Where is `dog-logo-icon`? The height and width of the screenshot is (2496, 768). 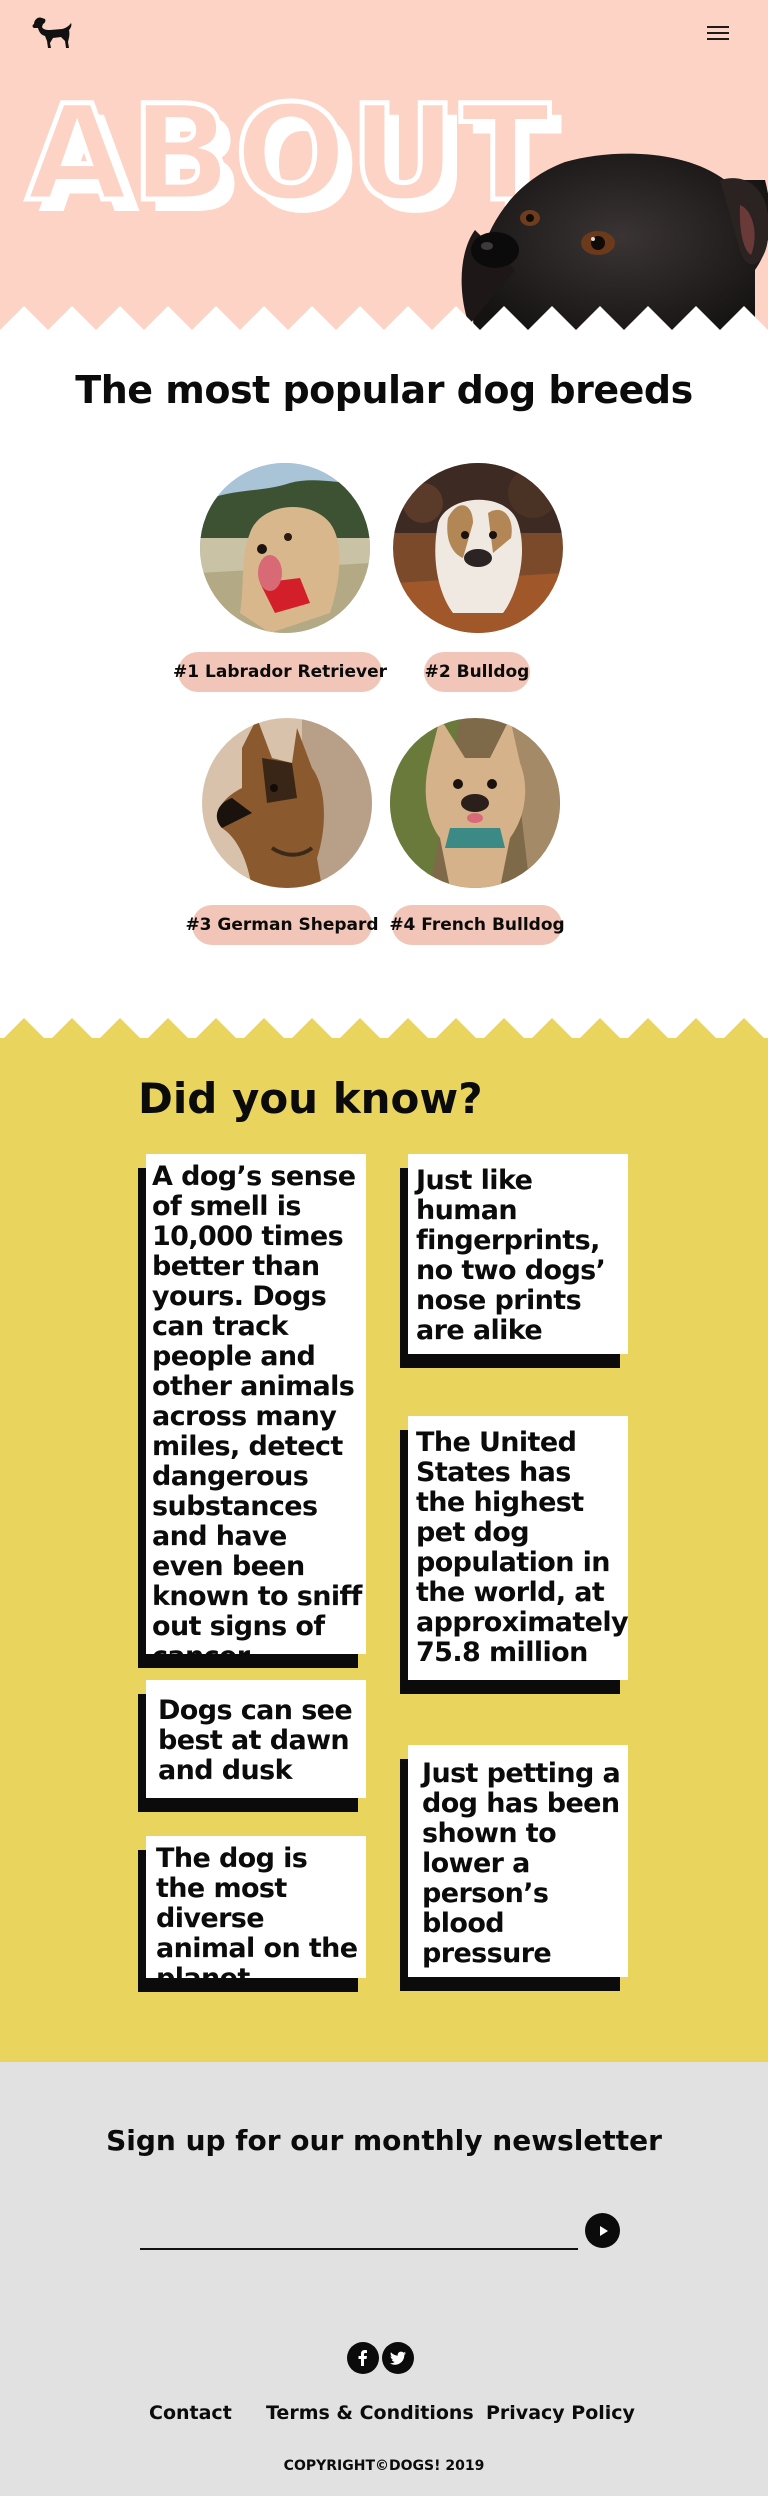 dog-logo-icon is located at coordinates (52, 30).